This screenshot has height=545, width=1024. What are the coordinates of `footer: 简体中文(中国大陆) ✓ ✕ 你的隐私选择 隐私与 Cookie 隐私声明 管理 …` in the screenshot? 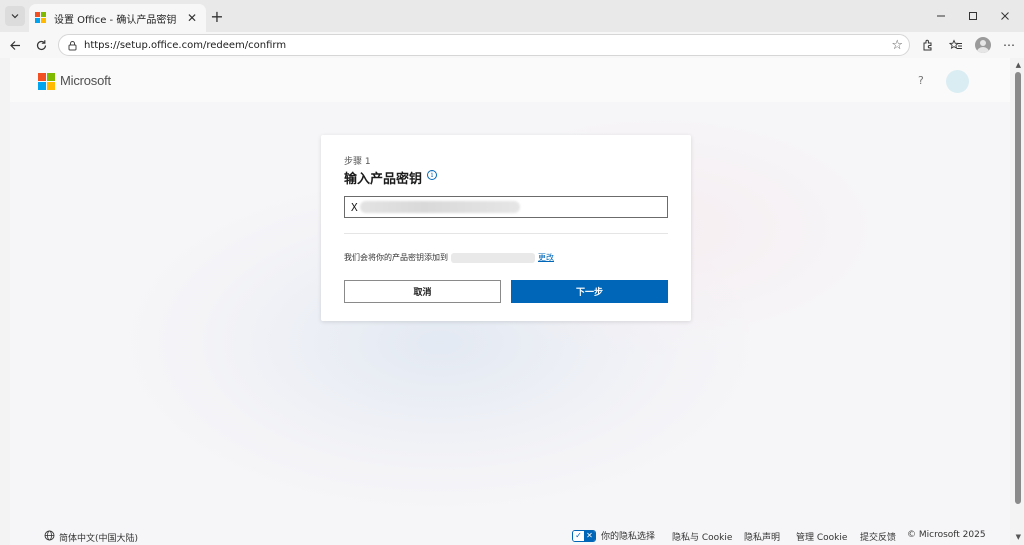 It's located at (510, 537).